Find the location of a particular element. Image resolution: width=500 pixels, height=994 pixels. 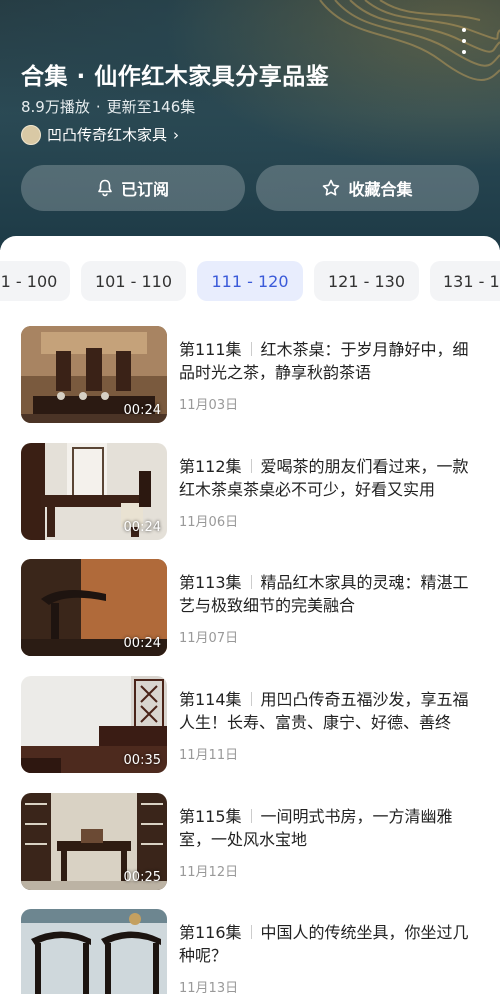

episode-duration: 00:35 is located at coordinates (142, 760).